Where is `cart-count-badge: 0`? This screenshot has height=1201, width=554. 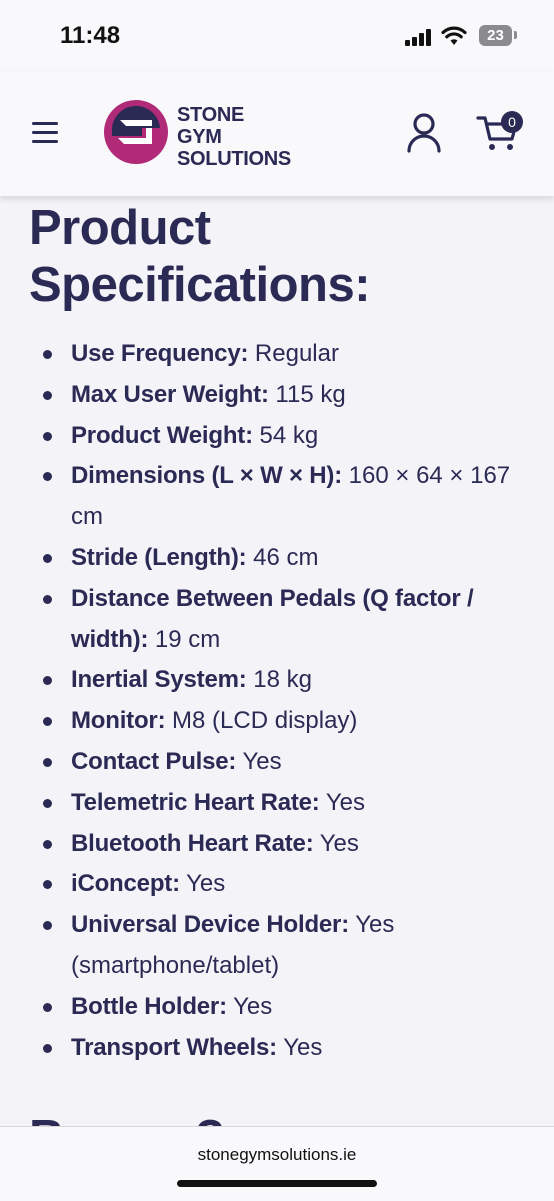 cart-count-badge: 0 is located at coordinates (512, 122).